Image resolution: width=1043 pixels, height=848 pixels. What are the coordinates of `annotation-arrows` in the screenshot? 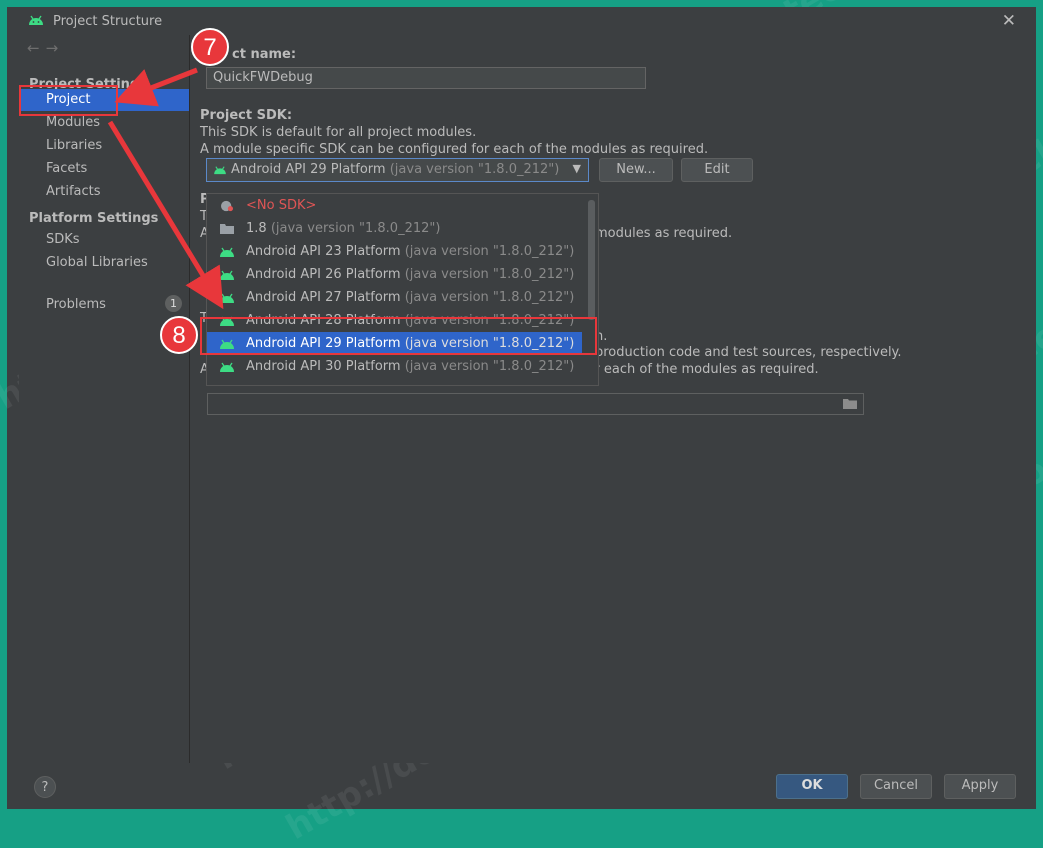 It's located at (165, 188).